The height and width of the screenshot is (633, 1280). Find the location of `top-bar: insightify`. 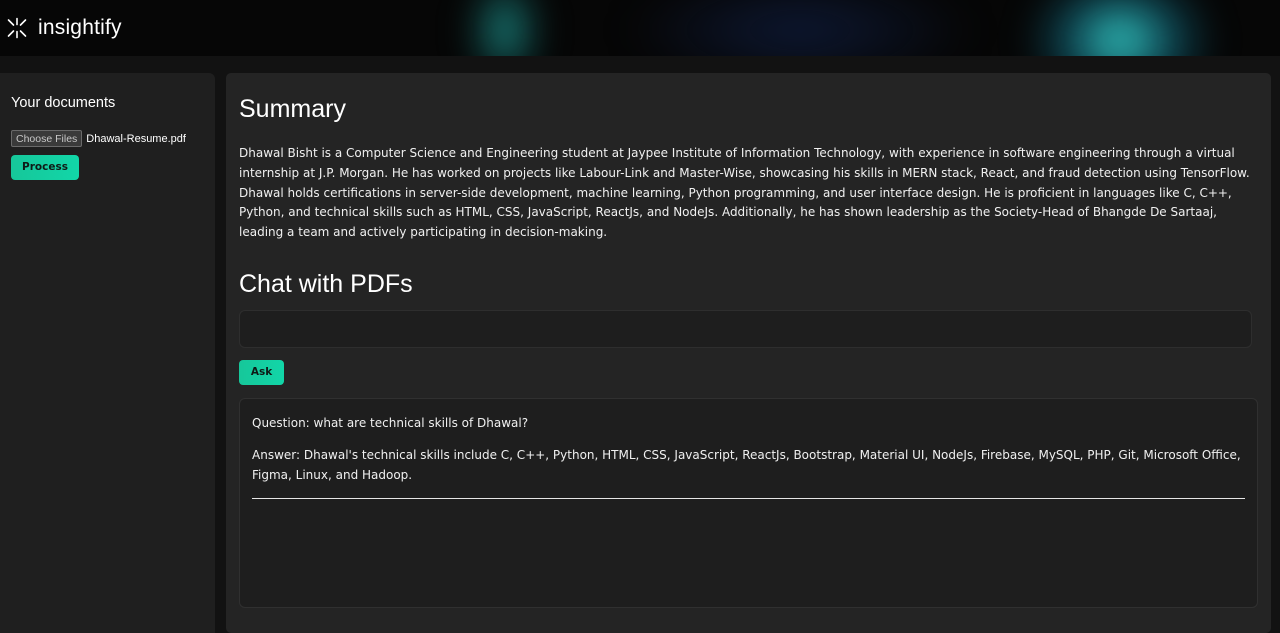

top-bar: insightify is located at coordinates (640, 28).